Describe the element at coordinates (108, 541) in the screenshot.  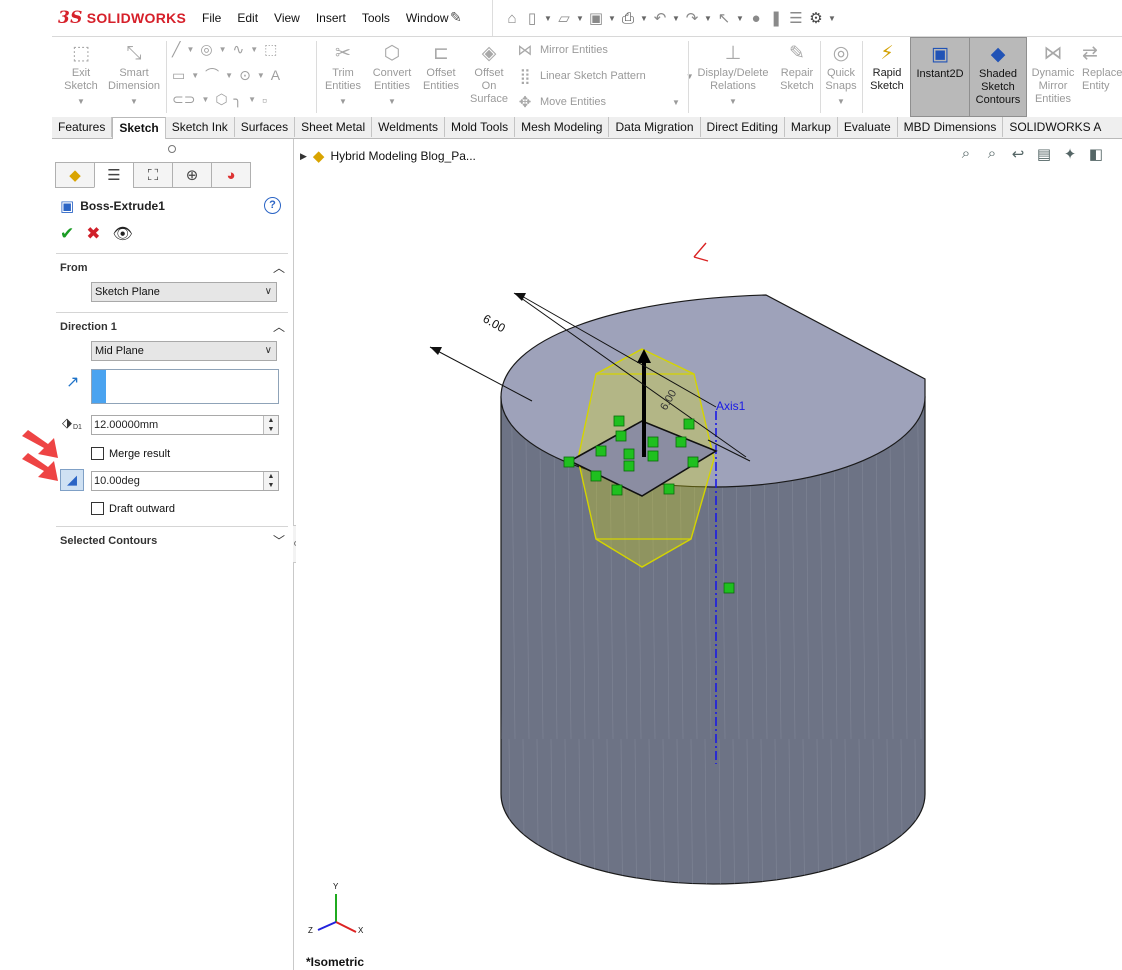
I see `selected-contours-section-title: Selected Contours` at that location.